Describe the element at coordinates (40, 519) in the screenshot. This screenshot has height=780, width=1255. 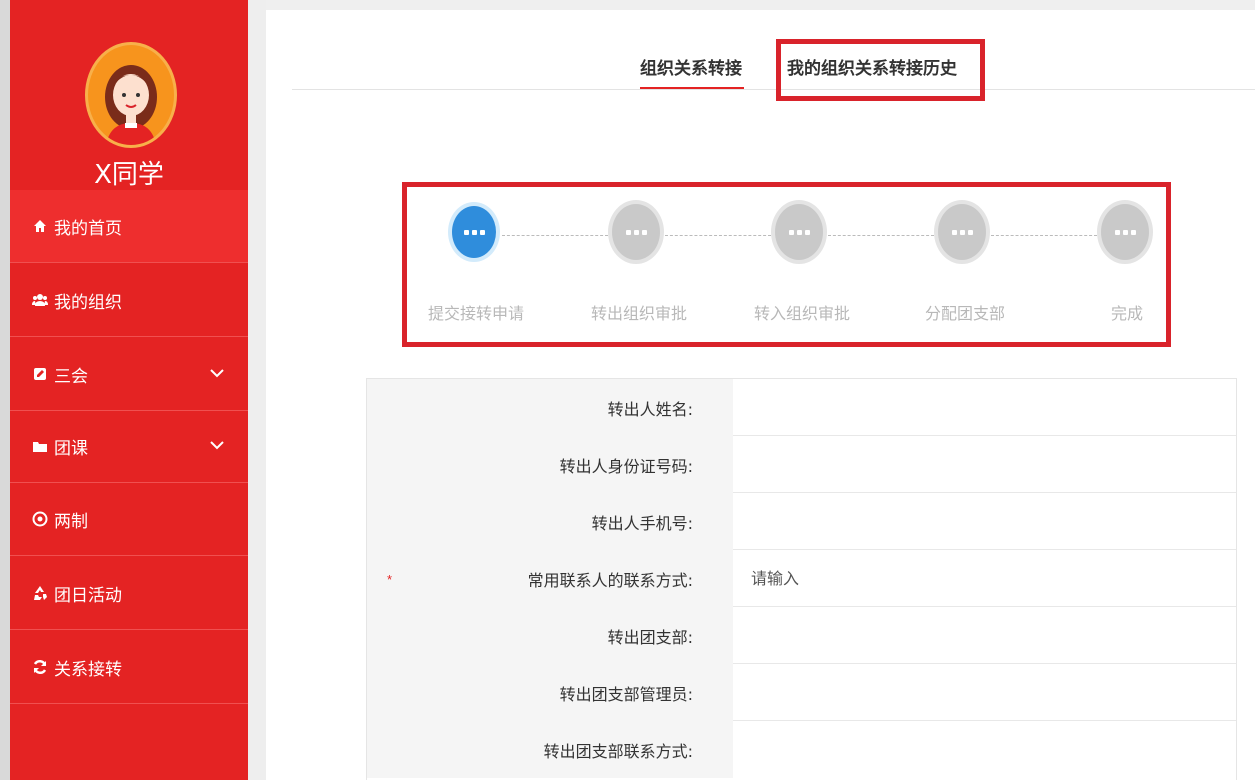
I see `target-icon` at that location.